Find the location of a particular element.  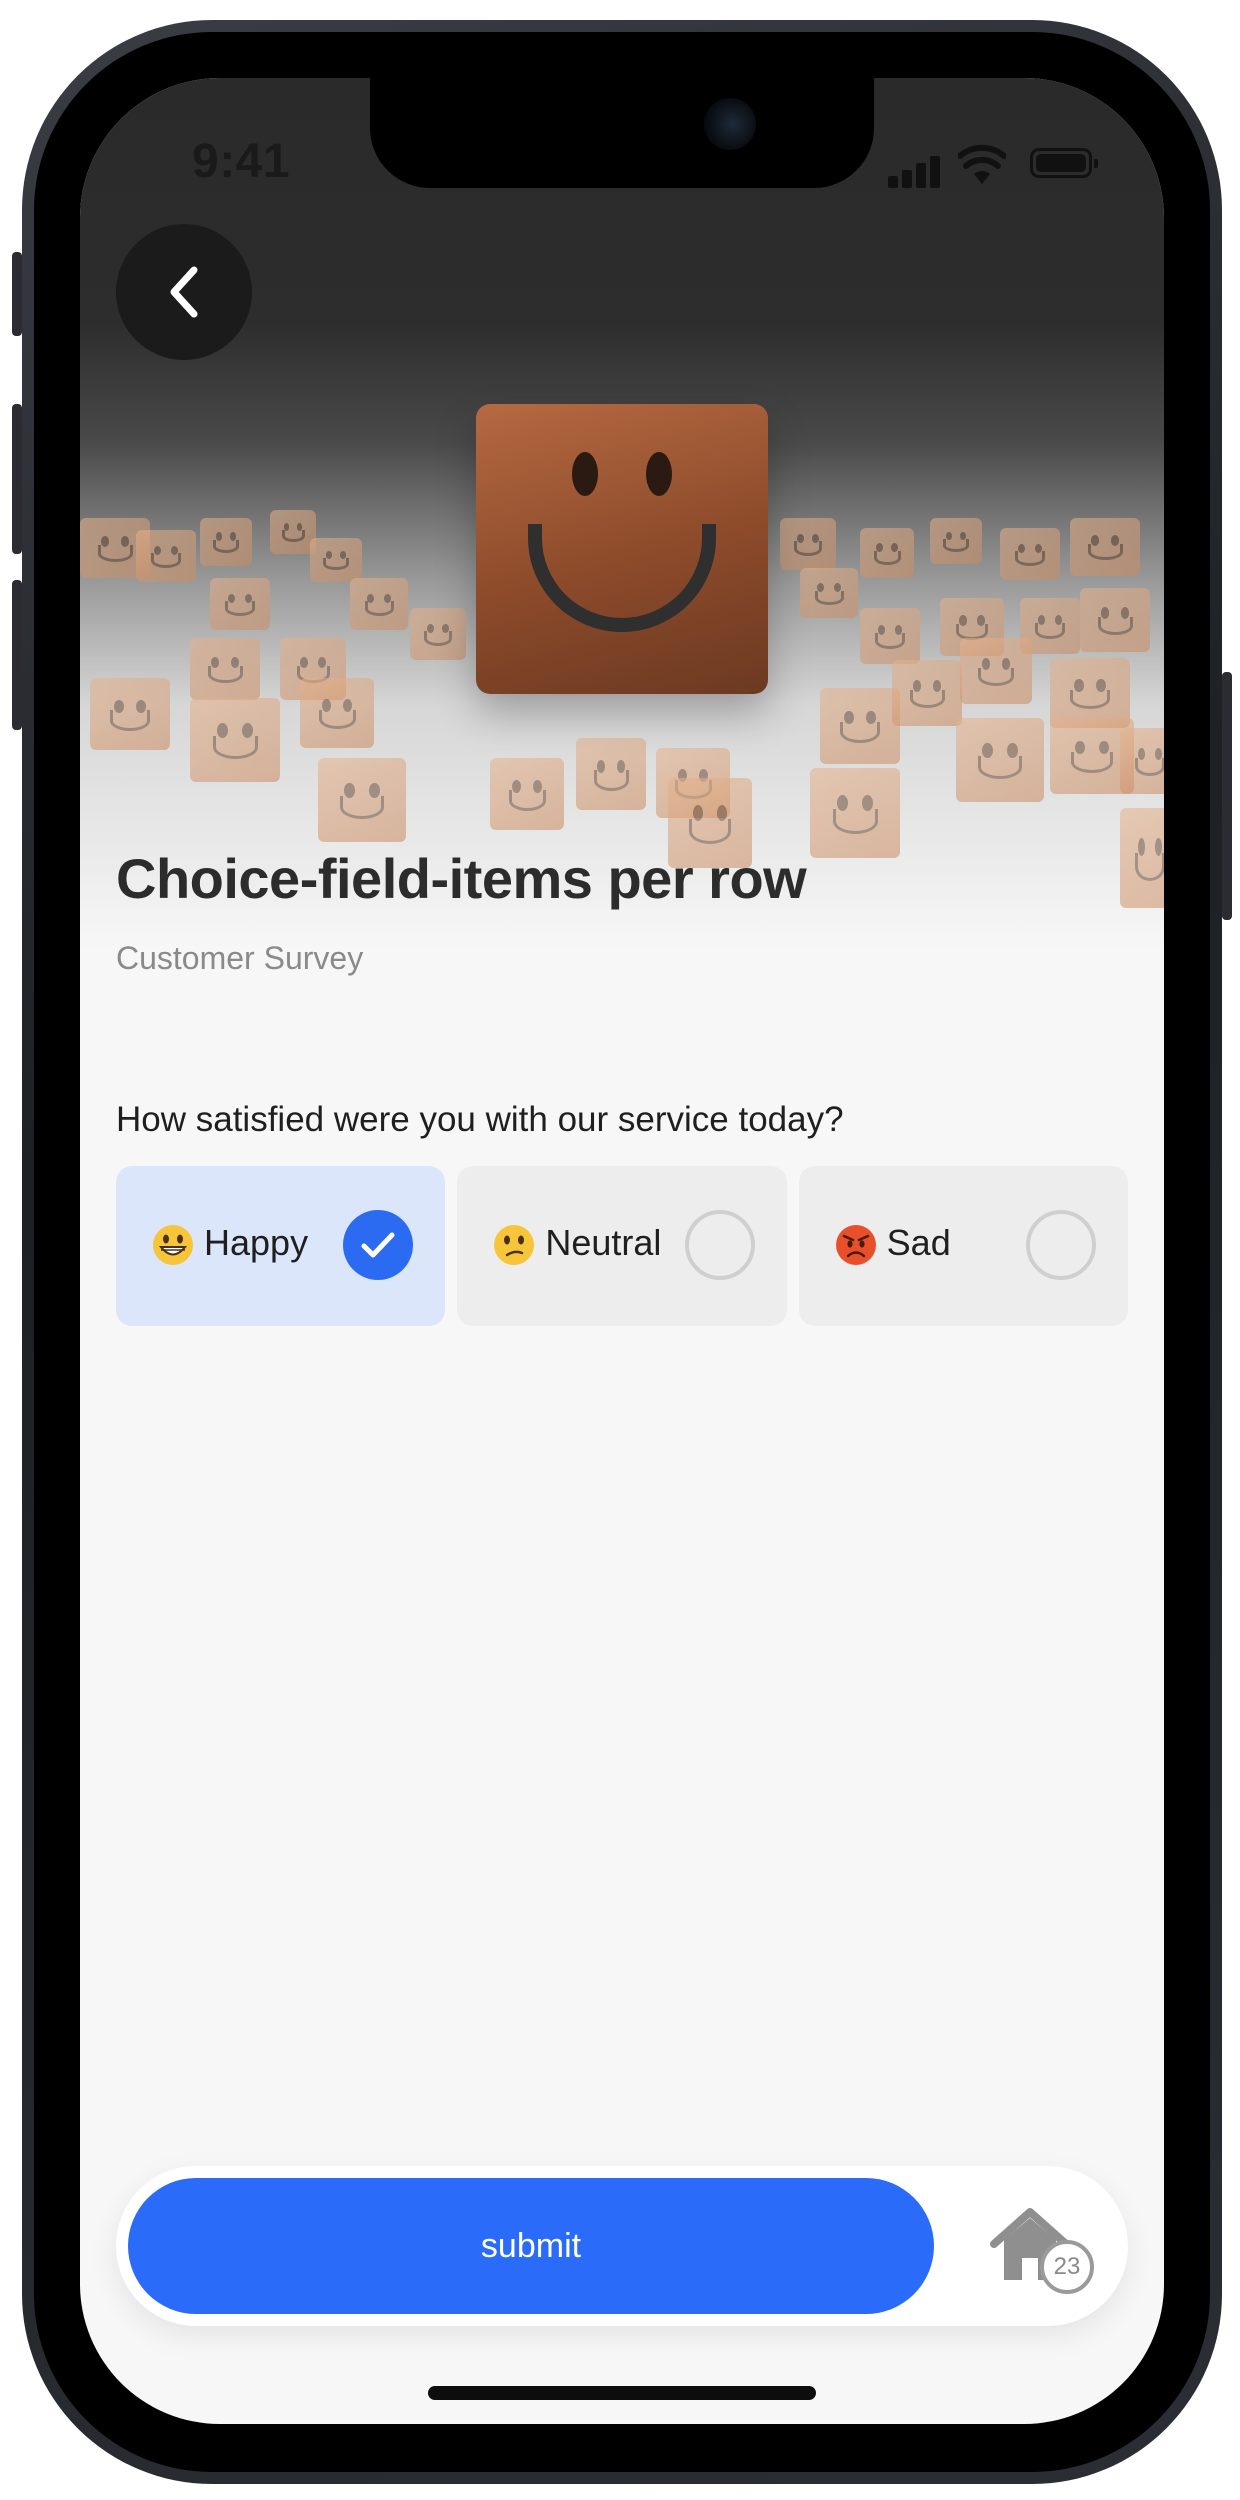

checkmark-icon is located at coordinates (378, 1245).